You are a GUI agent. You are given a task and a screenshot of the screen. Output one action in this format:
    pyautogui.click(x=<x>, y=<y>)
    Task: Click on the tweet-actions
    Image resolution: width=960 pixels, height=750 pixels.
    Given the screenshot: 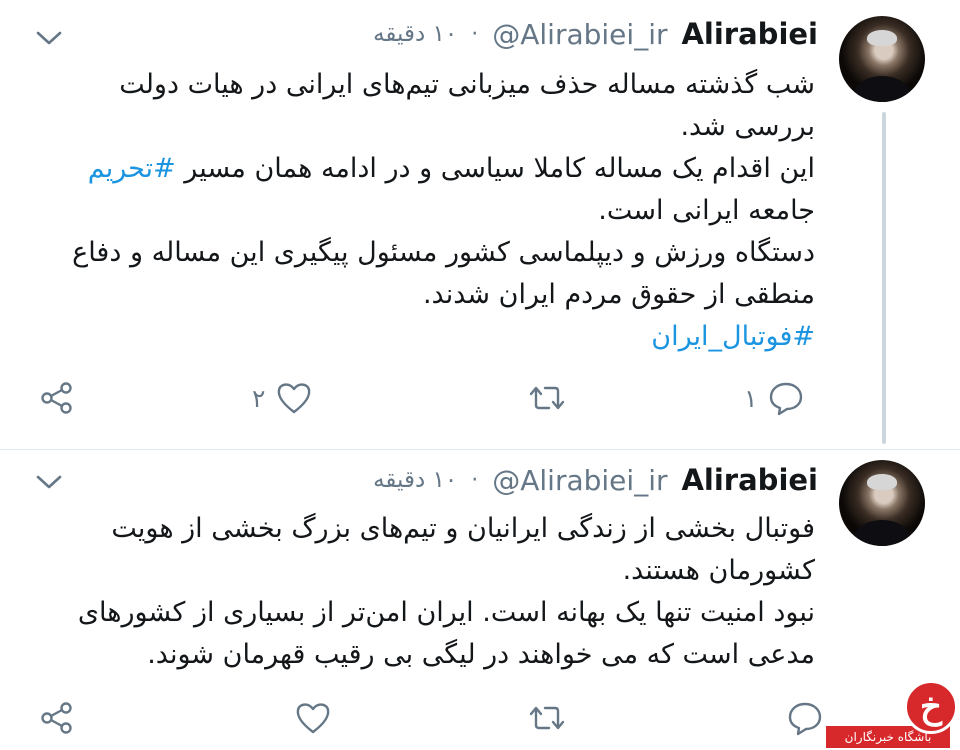 What is the action you would take?
    pyautogui.click(x=430, y=718)
    